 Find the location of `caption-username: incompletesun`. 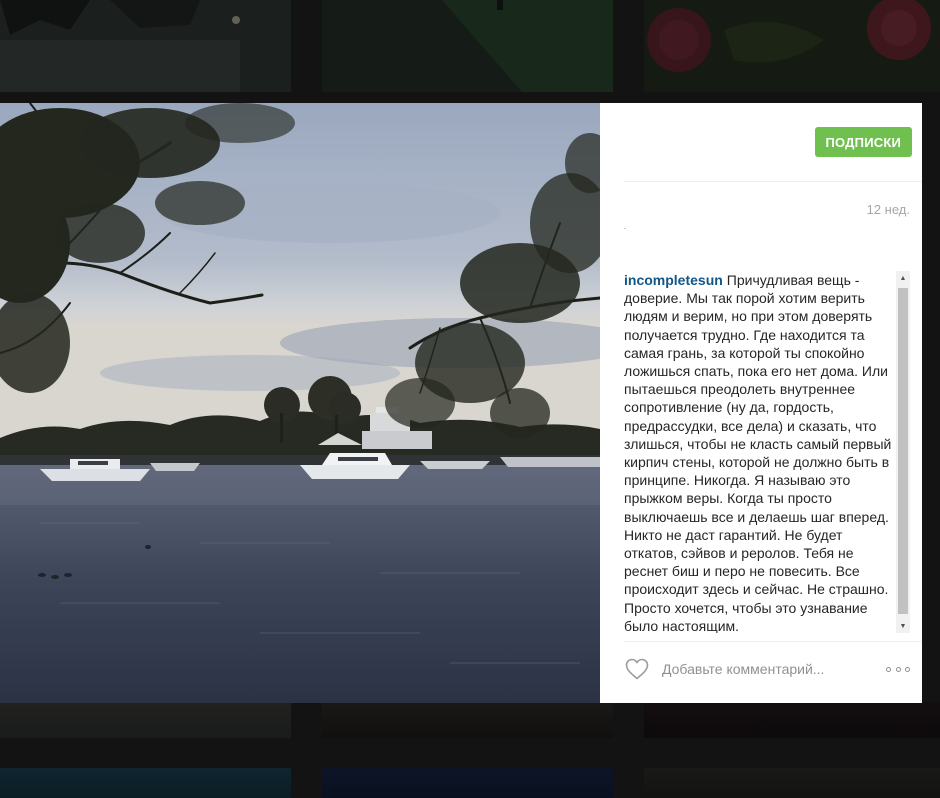

caption-username: incompletesun is located at coordinates (673, 280).